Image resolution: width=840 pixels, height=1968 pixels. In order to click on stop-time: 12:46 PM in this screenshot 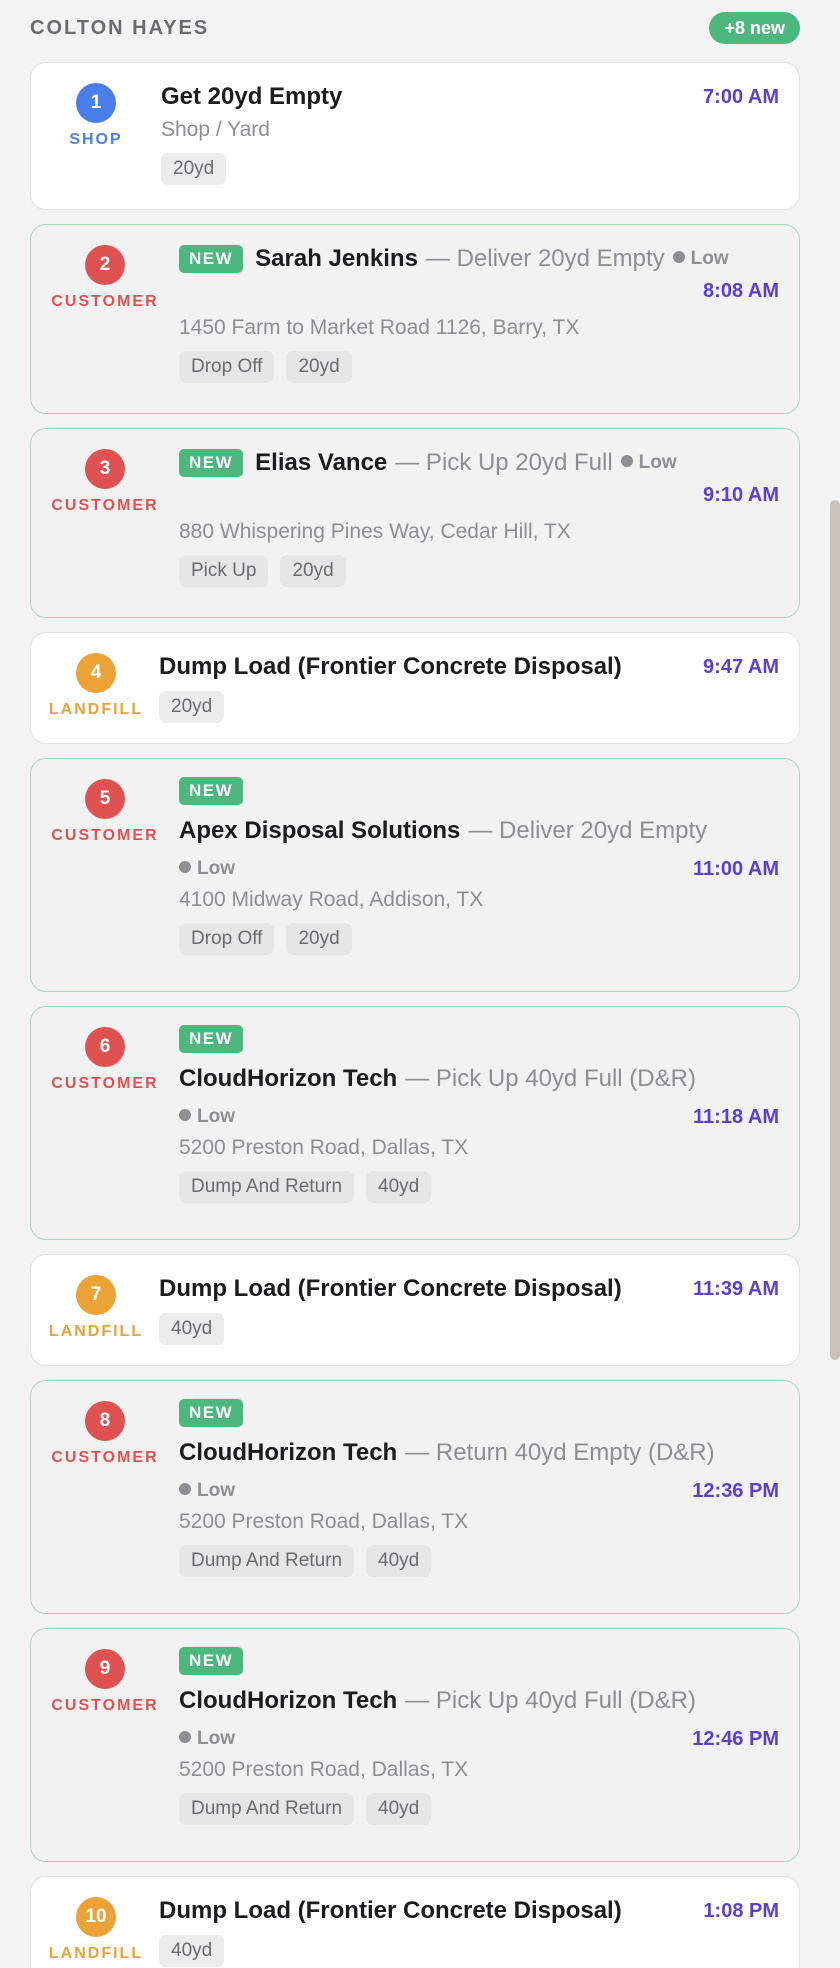, I will do `click(735, 1739)`.